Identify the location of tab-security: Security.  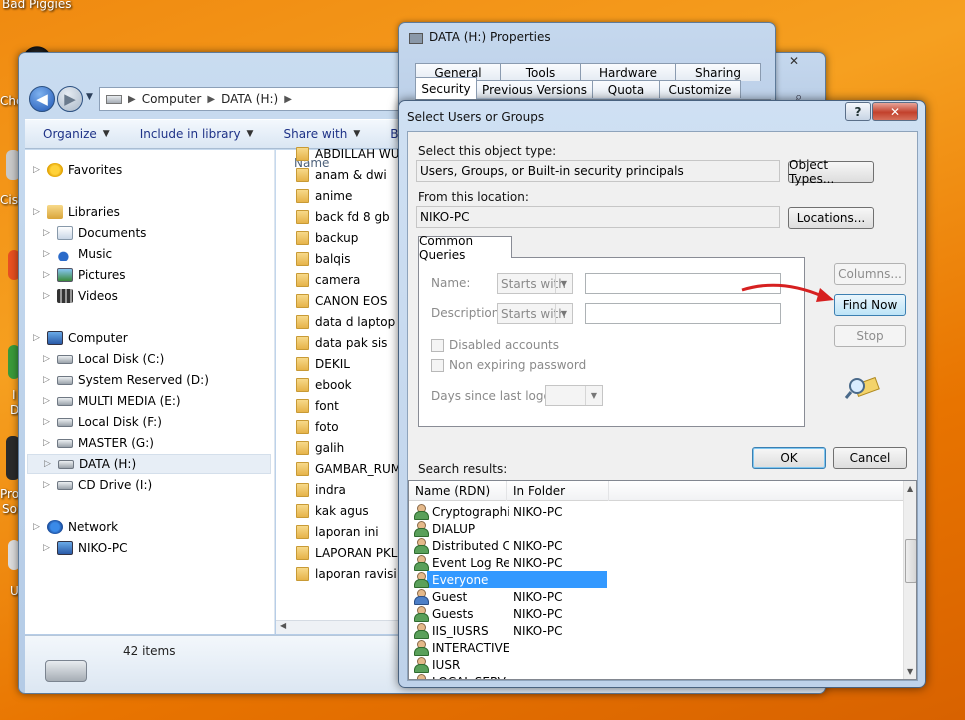
(446, 88).